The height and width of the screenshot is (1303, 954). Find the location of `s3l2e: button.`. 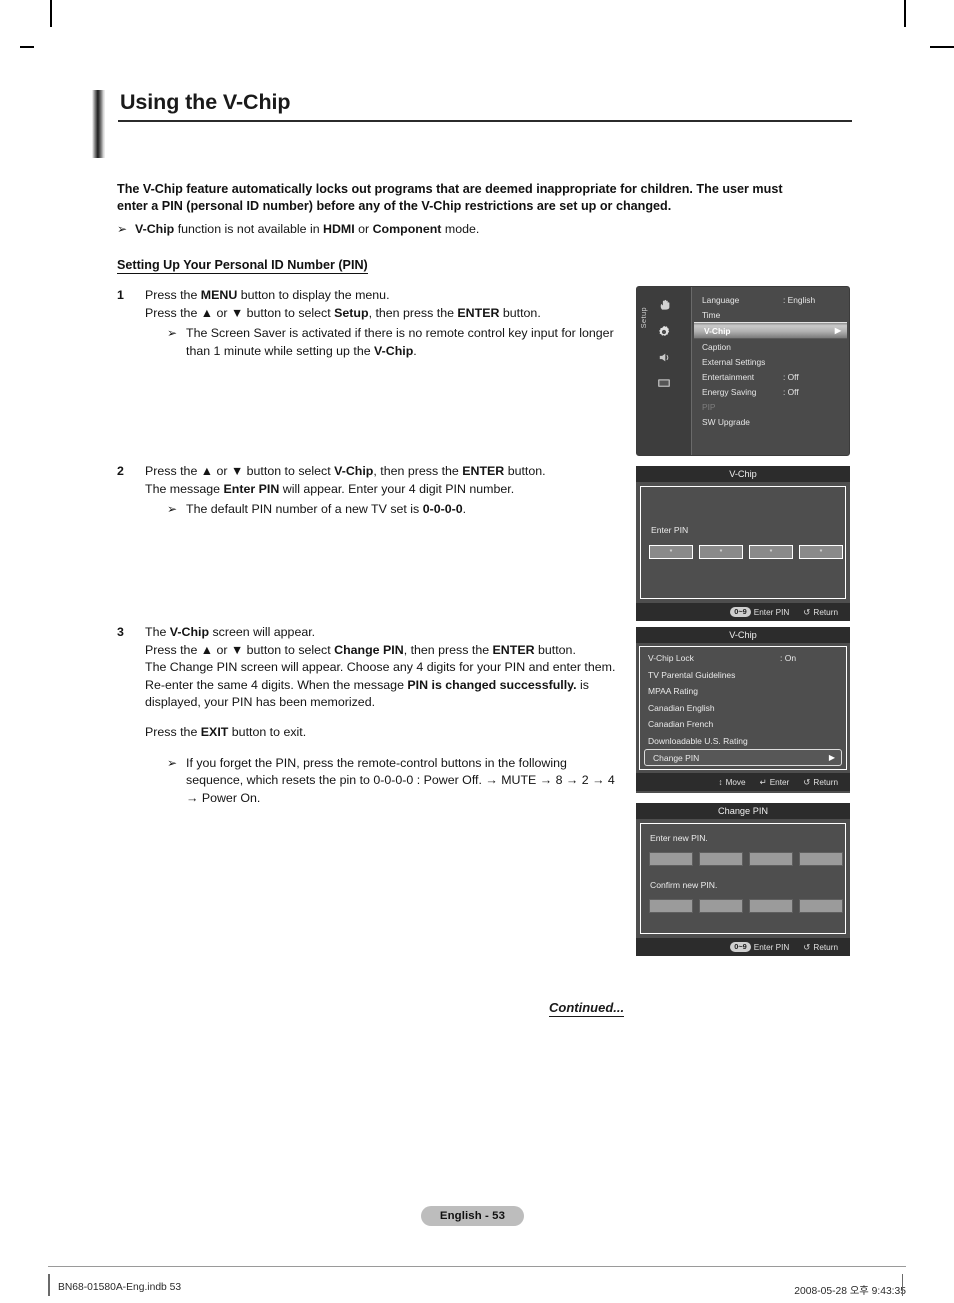

s3l2e: button. is located at coordinates (555, 649).